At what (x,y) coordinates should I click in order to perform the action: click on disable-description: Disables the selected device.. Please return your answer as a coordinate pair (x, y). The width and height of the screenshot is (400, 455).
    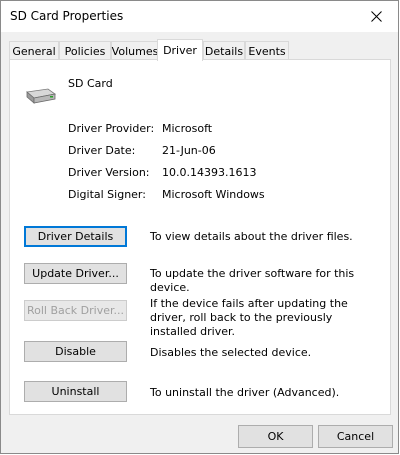
    Looking at the image, I should click on (231, 352).